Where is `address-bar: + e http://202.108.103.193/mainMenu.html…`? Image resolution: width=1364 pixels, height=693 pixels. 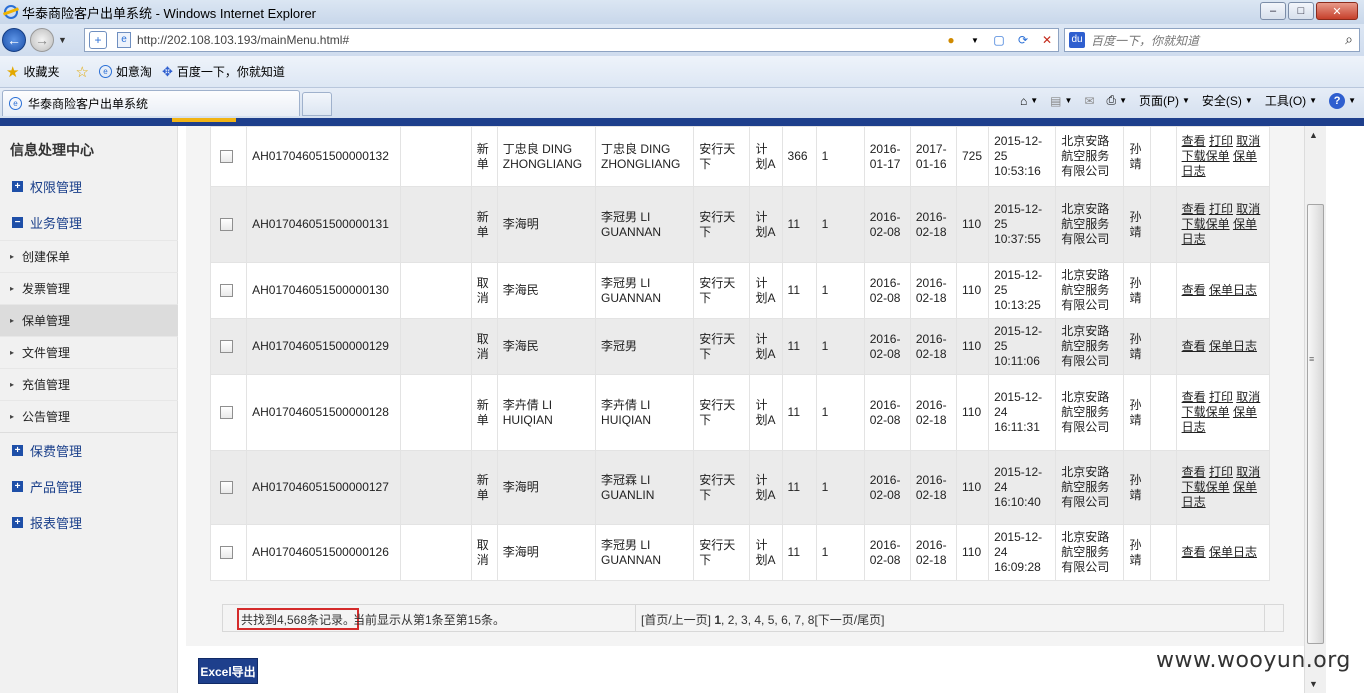 address-bar: + e http://202.108.103.193/mainMenu.html… is located at coordinates (571, 40).